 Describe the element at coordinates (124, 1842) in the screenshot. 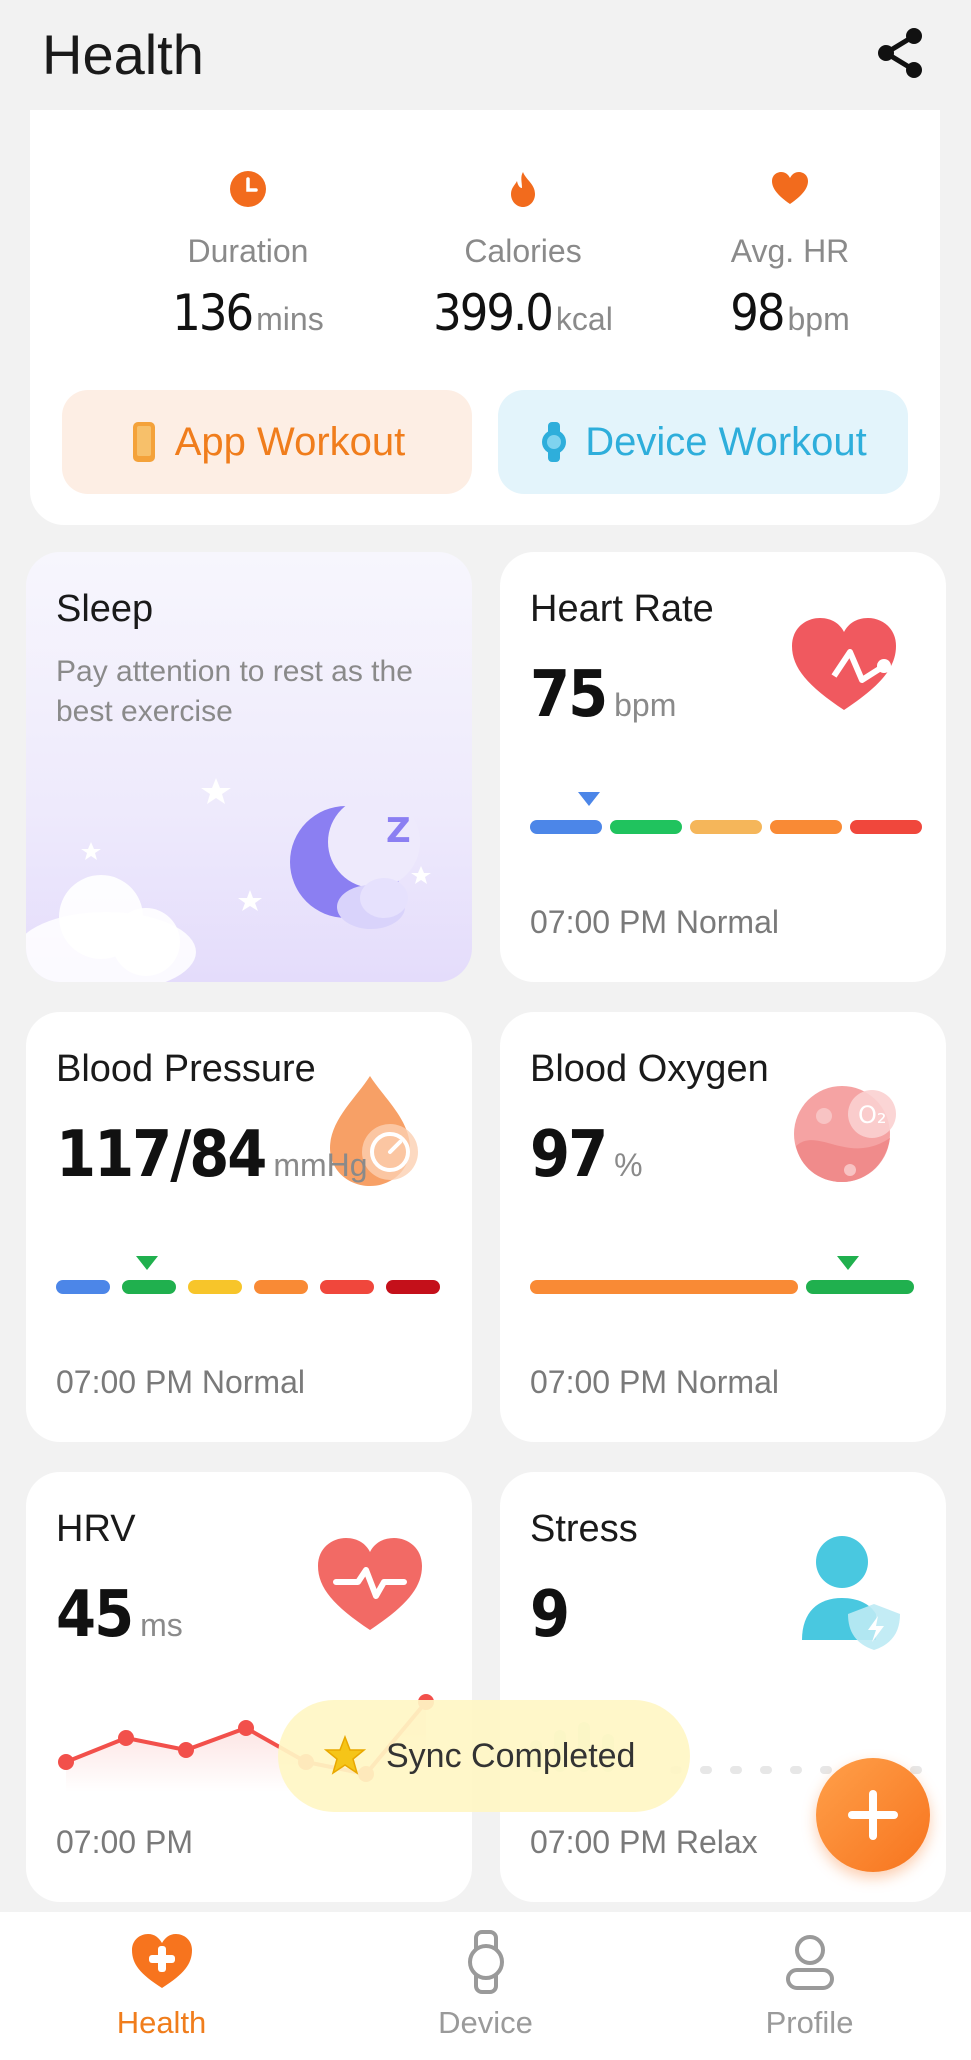

I see `card-footer: 07:00 PM` at that location.